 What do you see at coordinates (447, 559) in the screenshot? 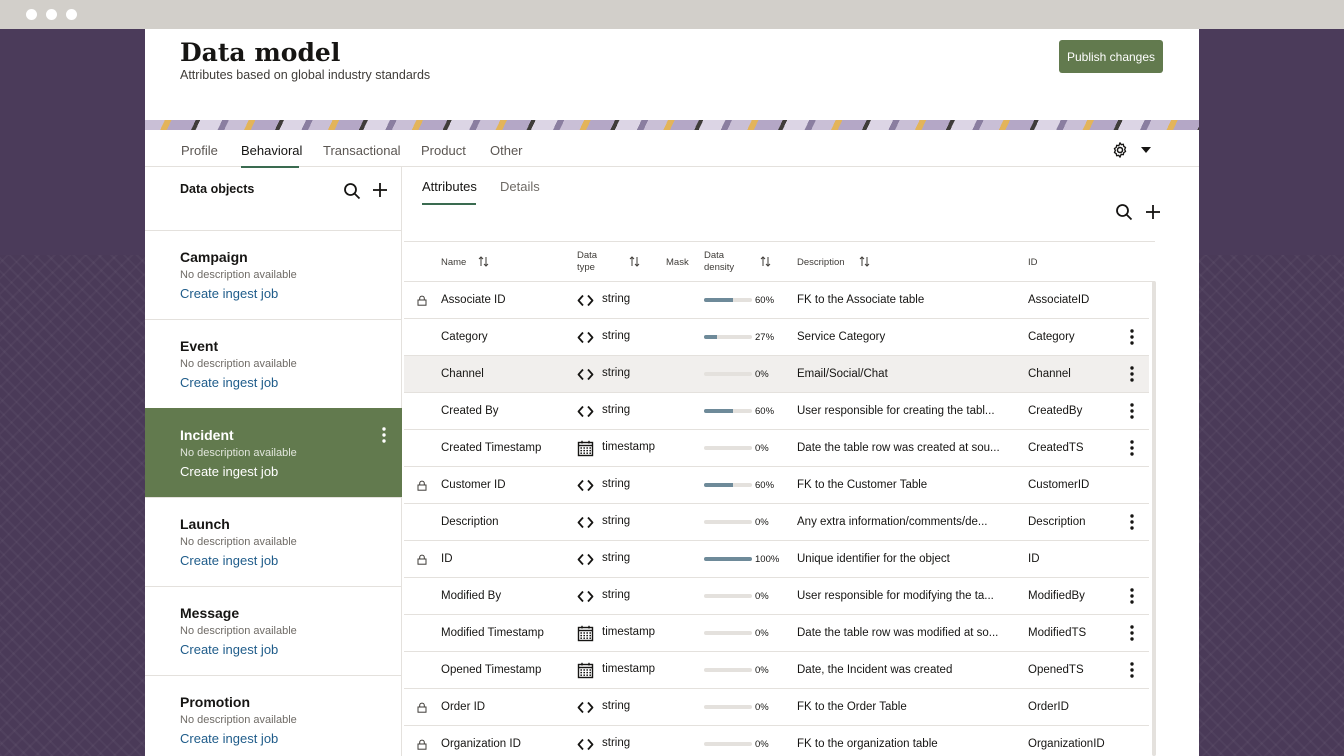
I see `attribute-name: ID` at bounding box center [447, 559].